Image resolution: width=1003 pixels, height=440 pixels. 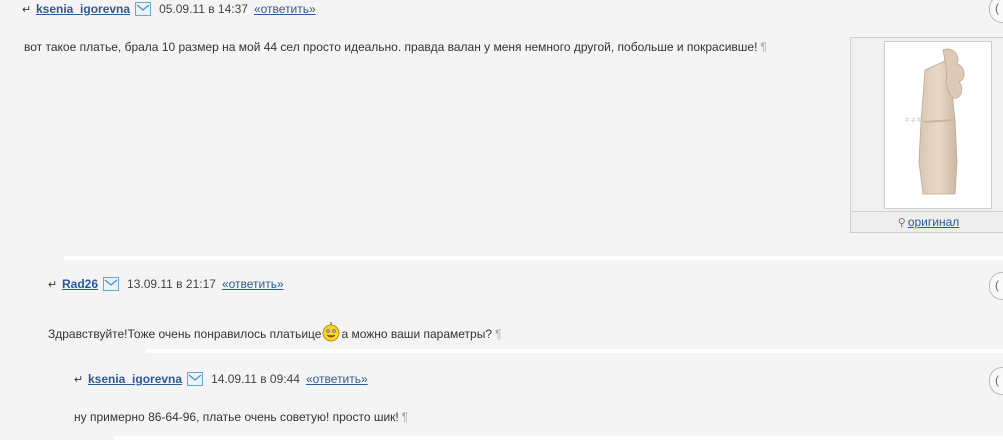 What do you see at coordinates (331, 332) in the screenshot?
I see `smiley-icon` at bounding box center [331, 332].